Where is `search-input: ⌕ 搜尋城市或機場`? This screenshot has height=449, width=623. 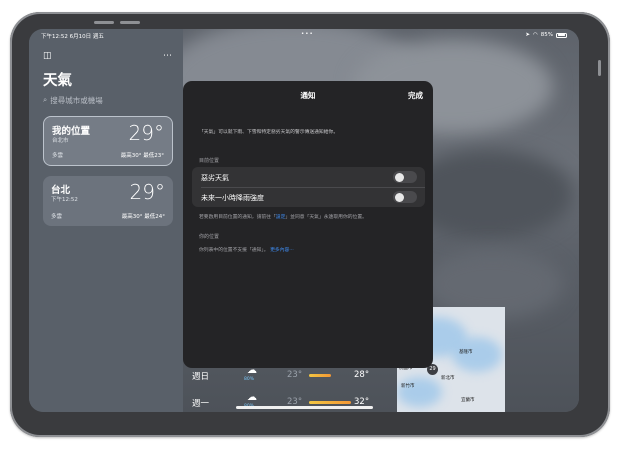 search-input: ⌕ 搜尋城市或機場 is located at coordinates (107, 100).